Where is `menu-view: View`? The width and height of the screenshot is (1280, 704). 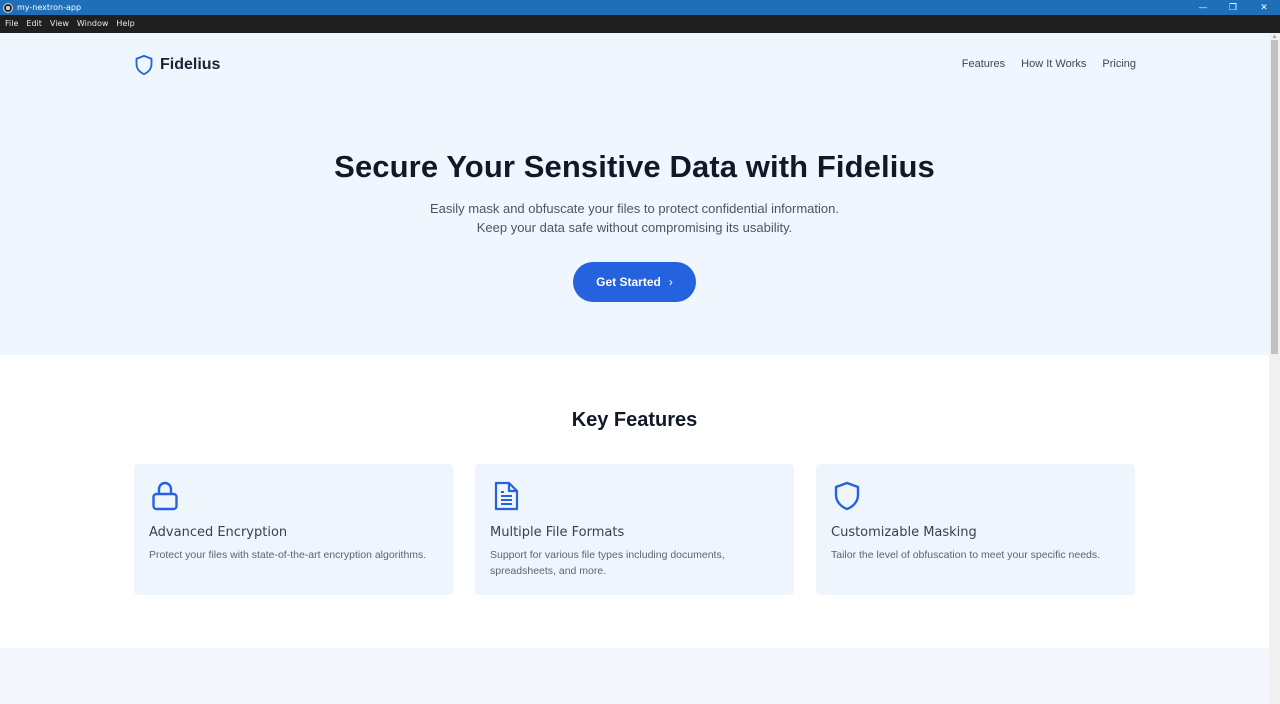 menu-view: View is located at coordinates (59, 24).